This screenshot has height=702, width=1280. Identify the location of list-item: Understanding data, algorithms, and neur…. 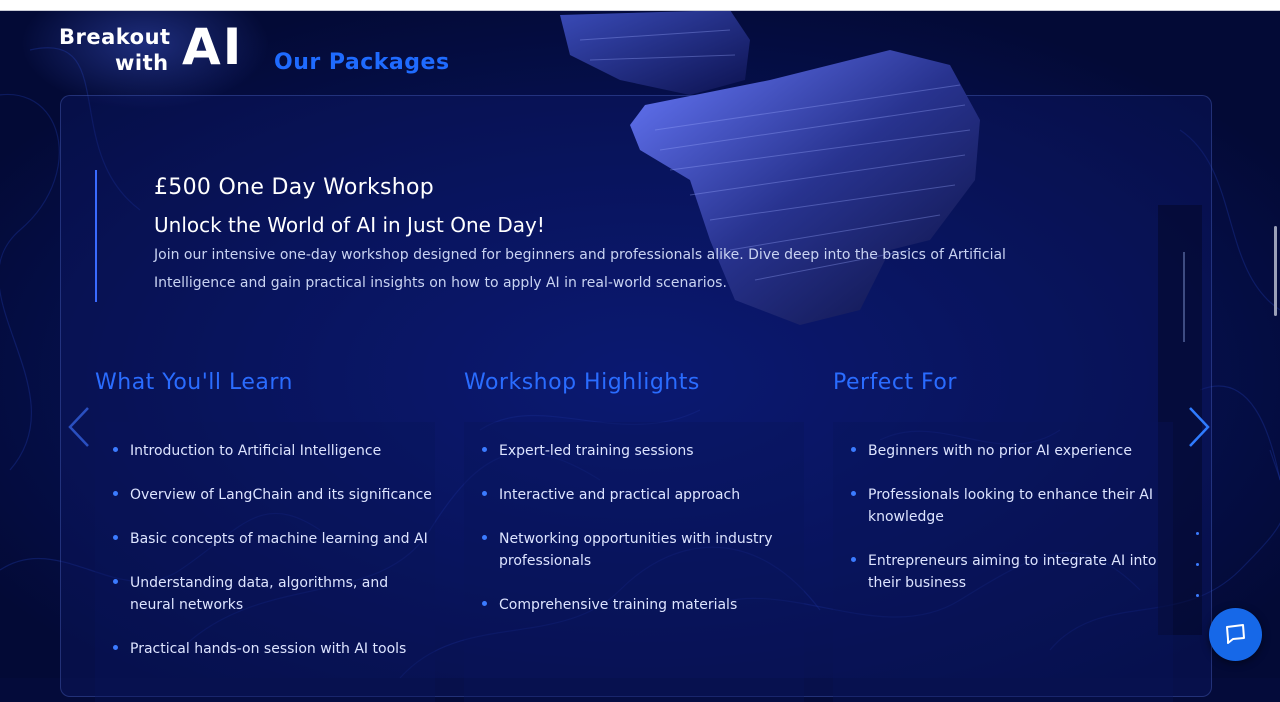
(273, 594).